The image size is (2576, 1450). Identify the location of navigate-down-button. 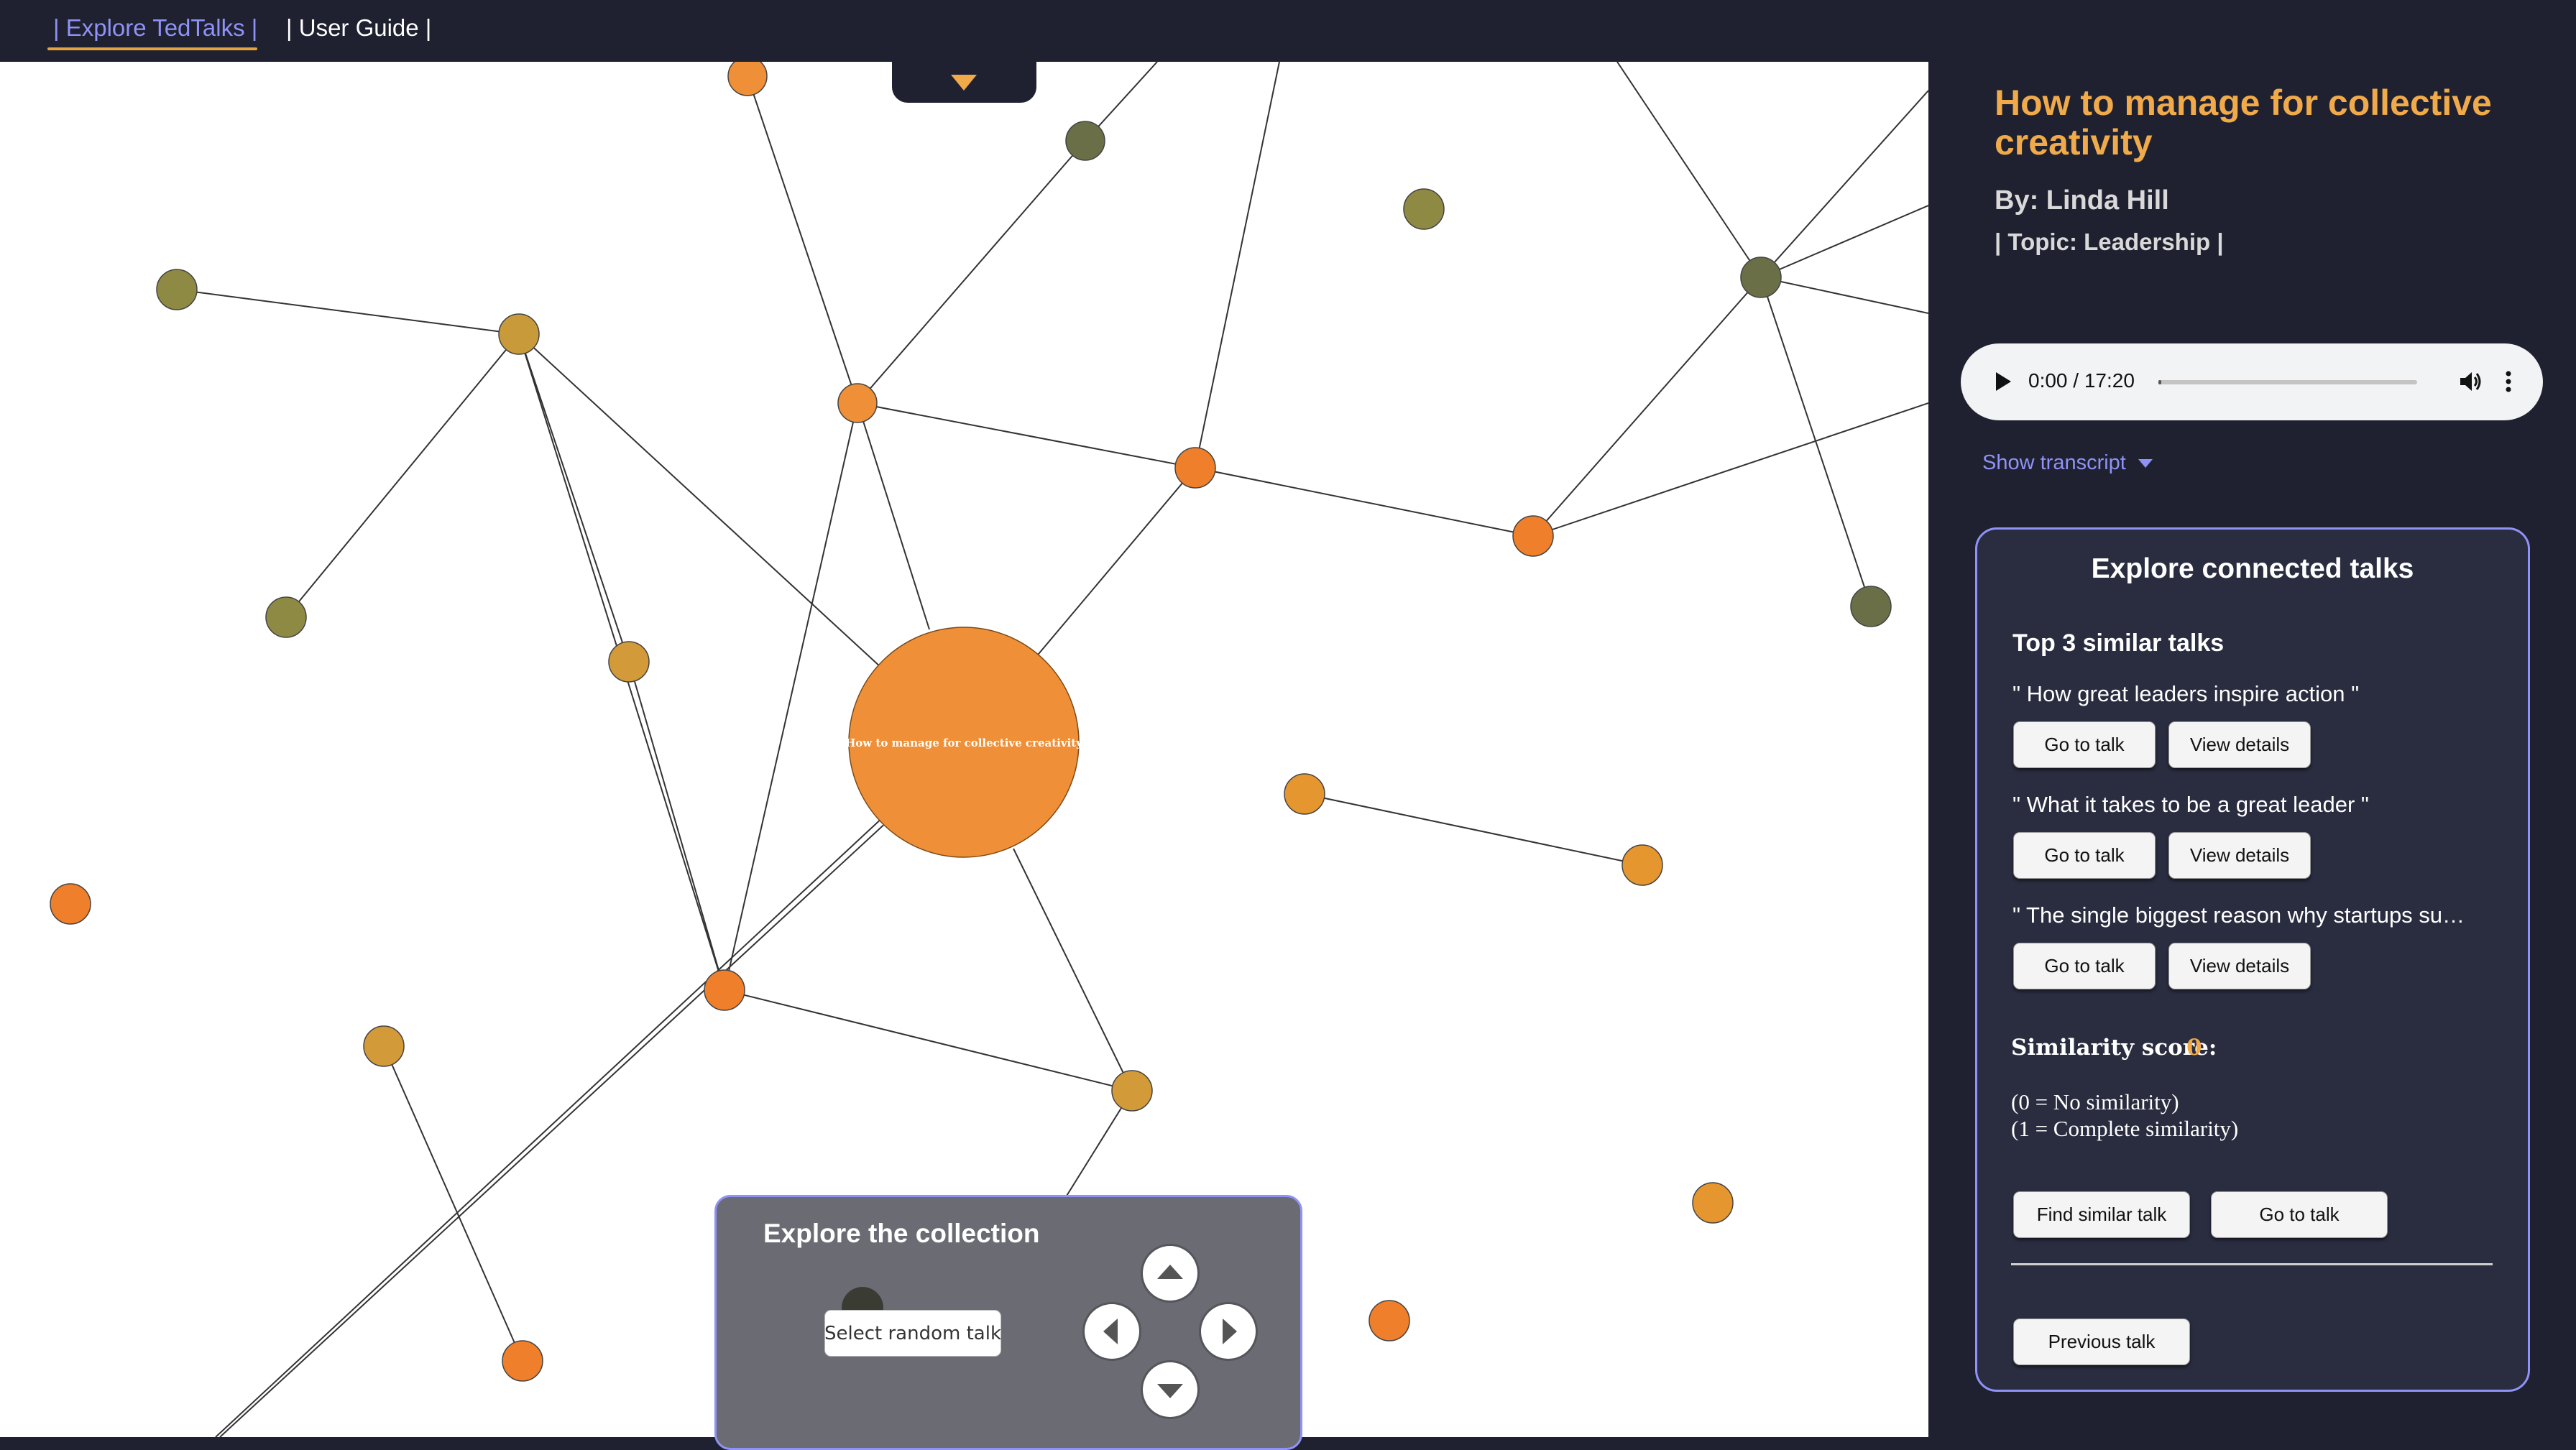
(1170, 1389).